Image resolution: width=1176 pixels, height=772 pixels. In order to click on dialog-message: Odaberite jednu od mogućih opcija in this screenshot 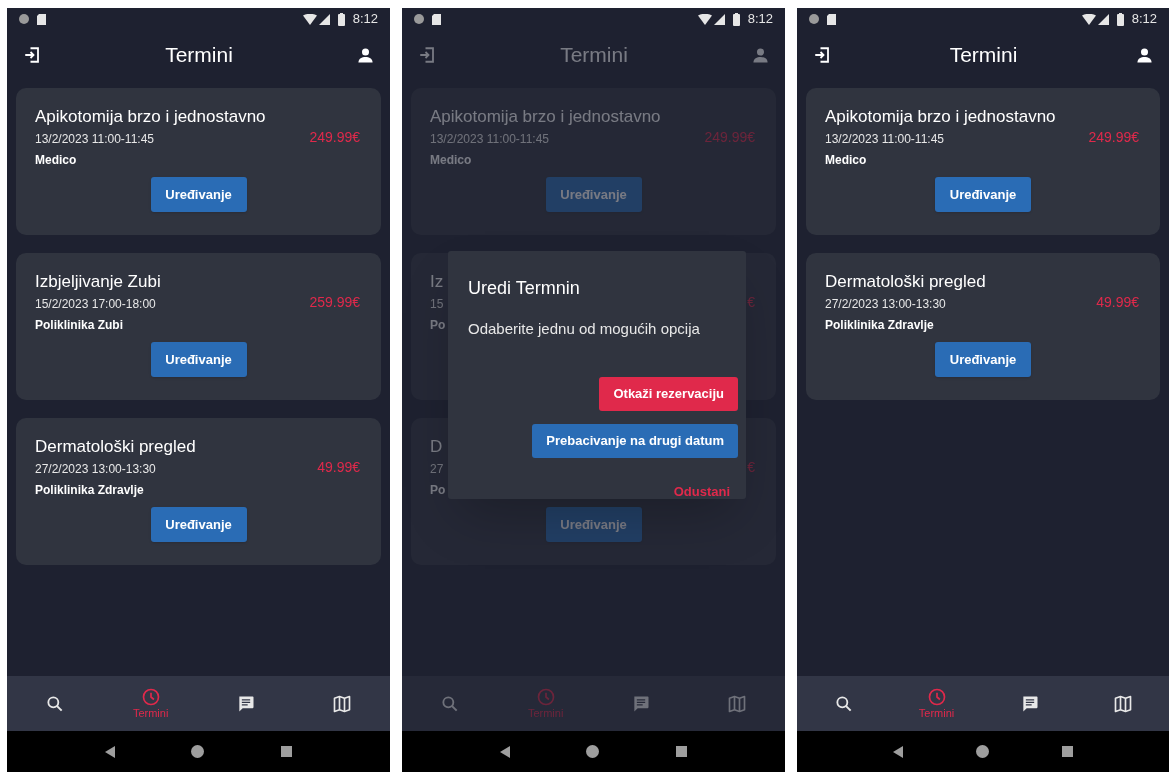, I will do `click(584, 329)`.